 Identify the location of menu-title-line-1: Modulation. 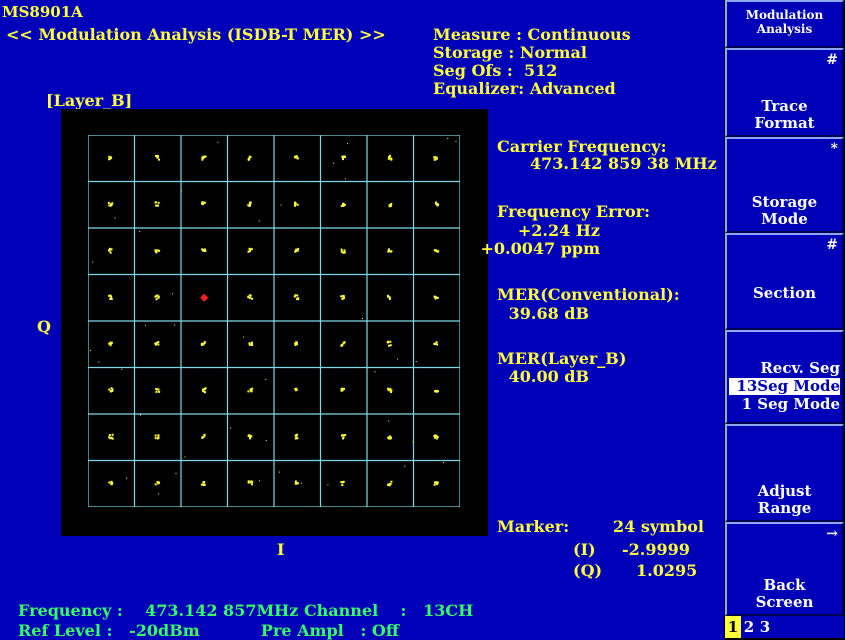
(784, 15).